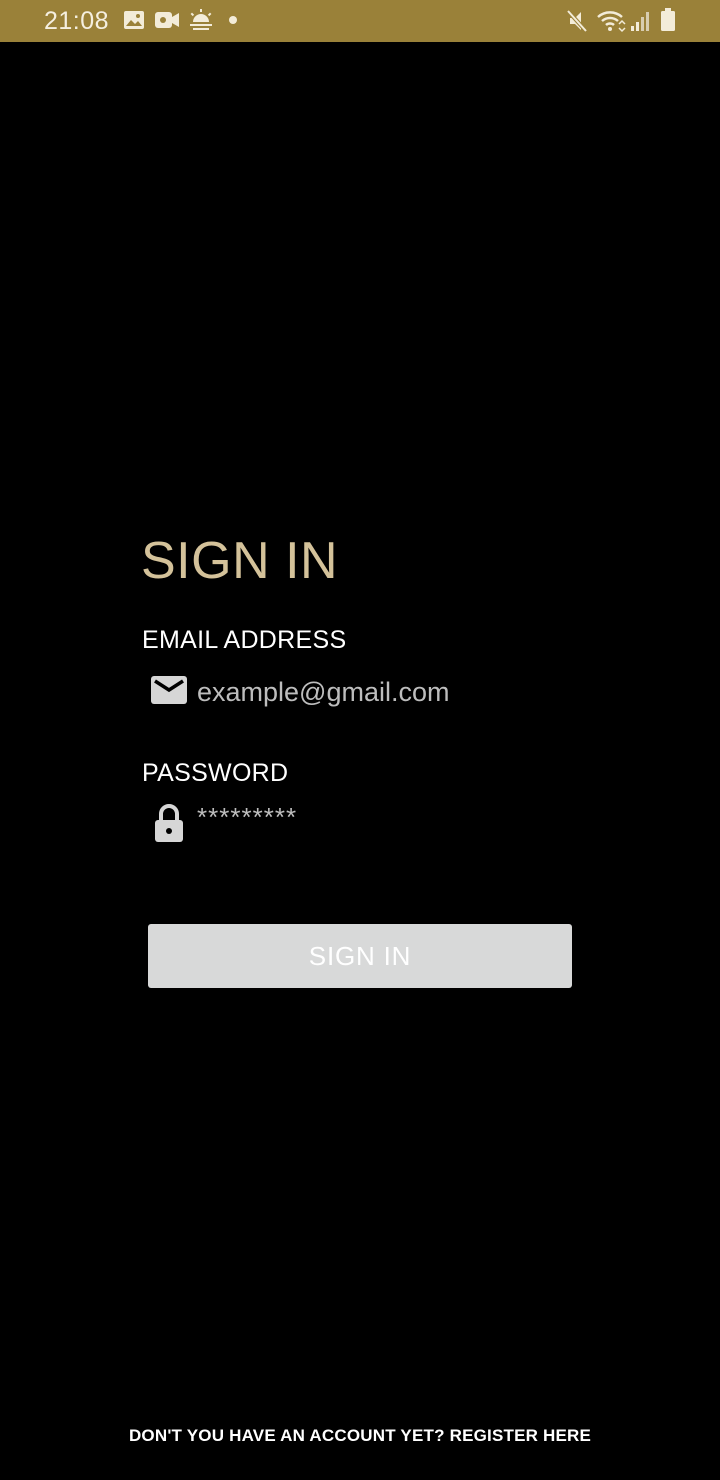 The width and height of the screenshot is (720, 1480). I want to click on email-field-row, so click(363, 692).